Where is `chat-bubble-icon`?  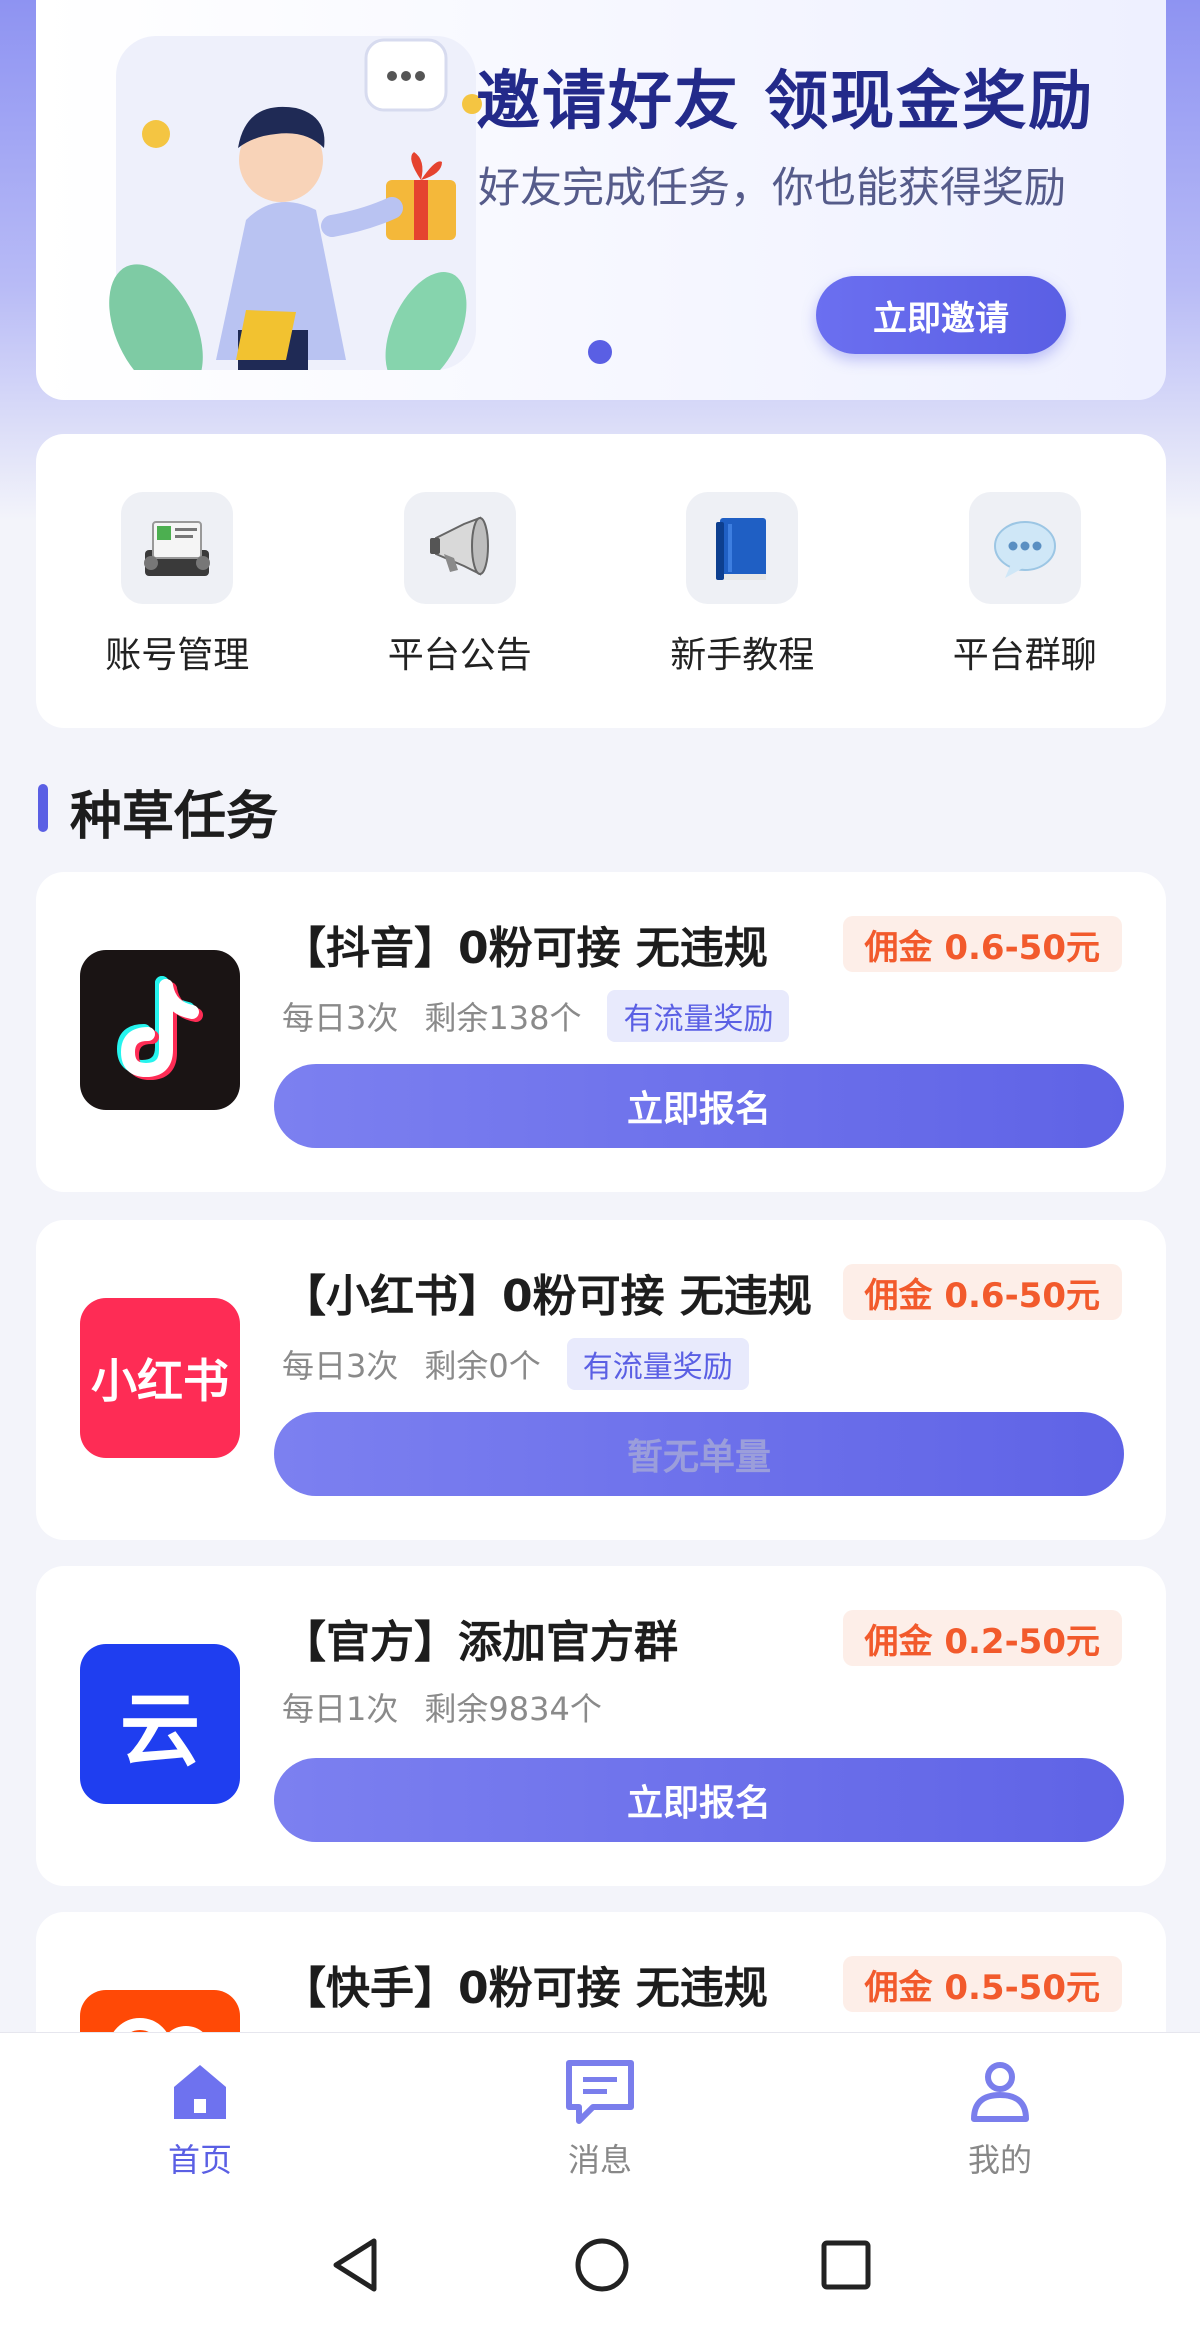 chat-bubble-icon is located at coordinates (1024, 548).